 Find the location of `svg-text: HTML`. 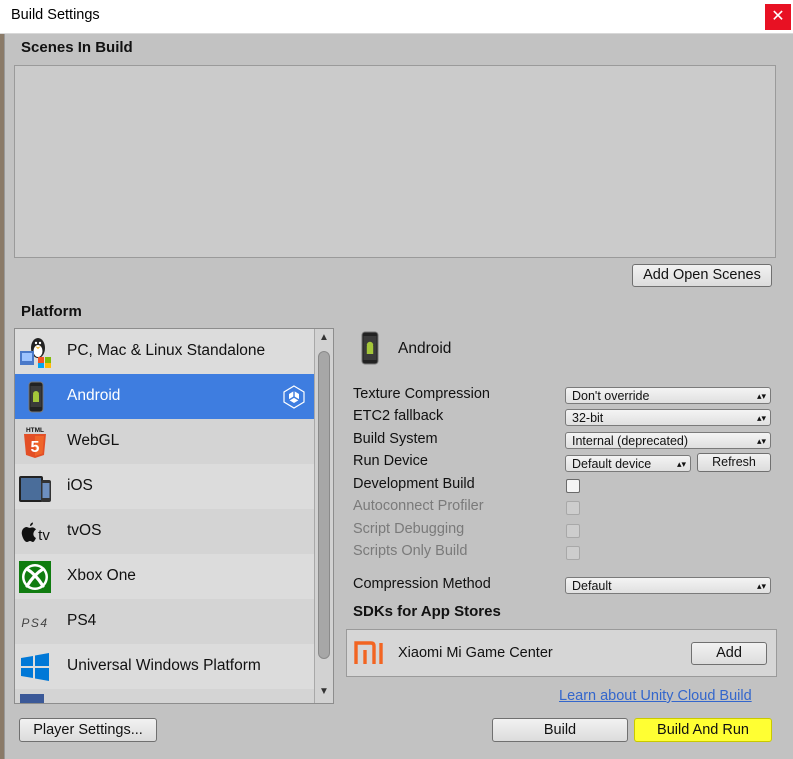

svg-text: HTML is located at coordinates (35, 430).